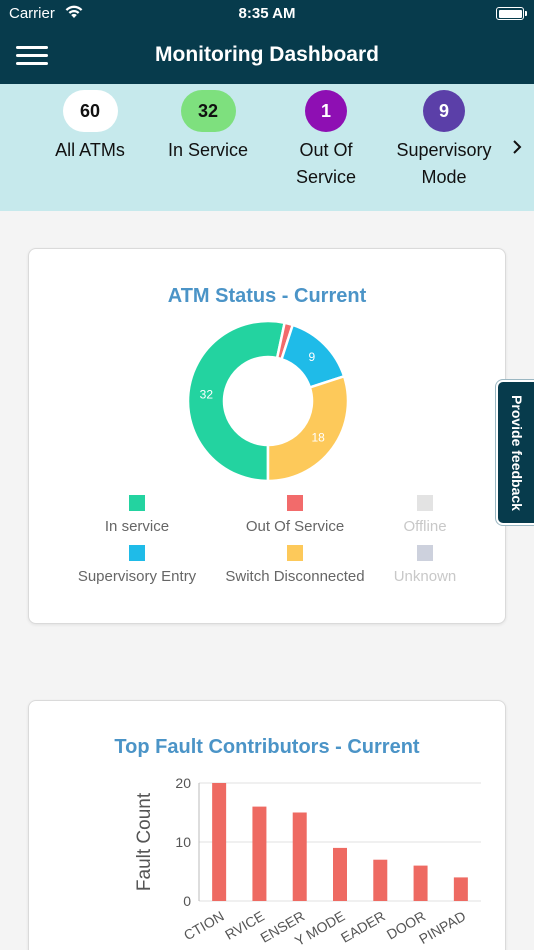 The image size is (534, 950). What do you see at coordinates (144, 841) in the screenshot?
I see `y-axis-label: Fault Count` at bounding box center [144, 841].